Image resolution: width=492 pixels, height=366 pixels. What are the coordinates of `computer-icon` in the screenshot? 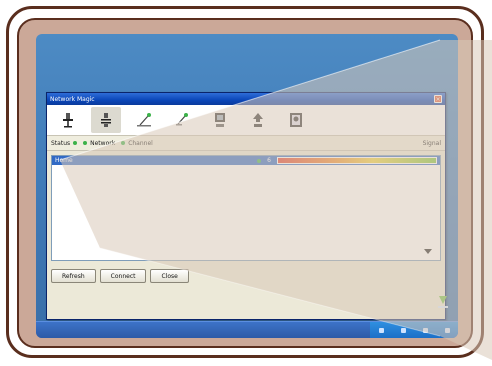 It's located at (220, 120).